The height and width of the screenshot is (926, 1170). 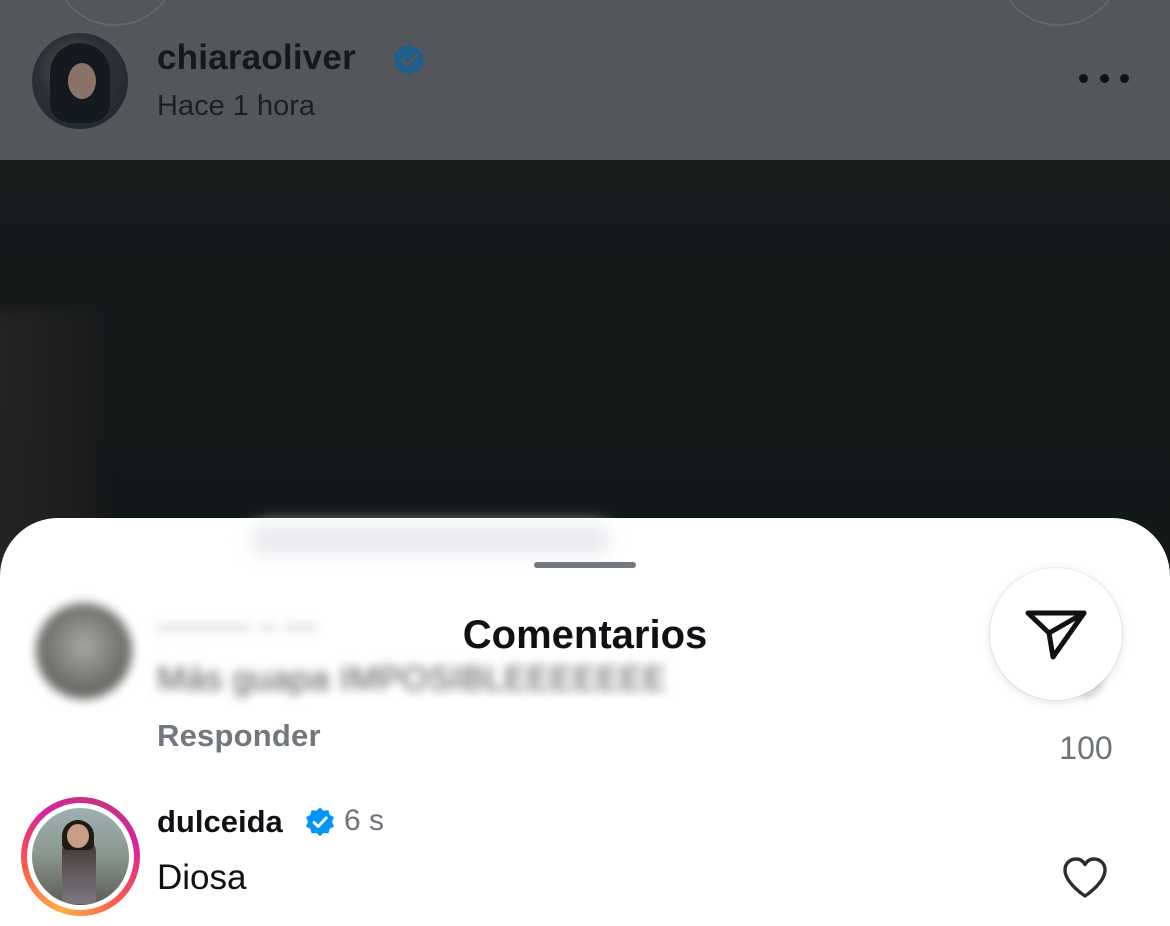 I want to click on post-timestamp: Hace 1 hora, so click(x=236, y=106).